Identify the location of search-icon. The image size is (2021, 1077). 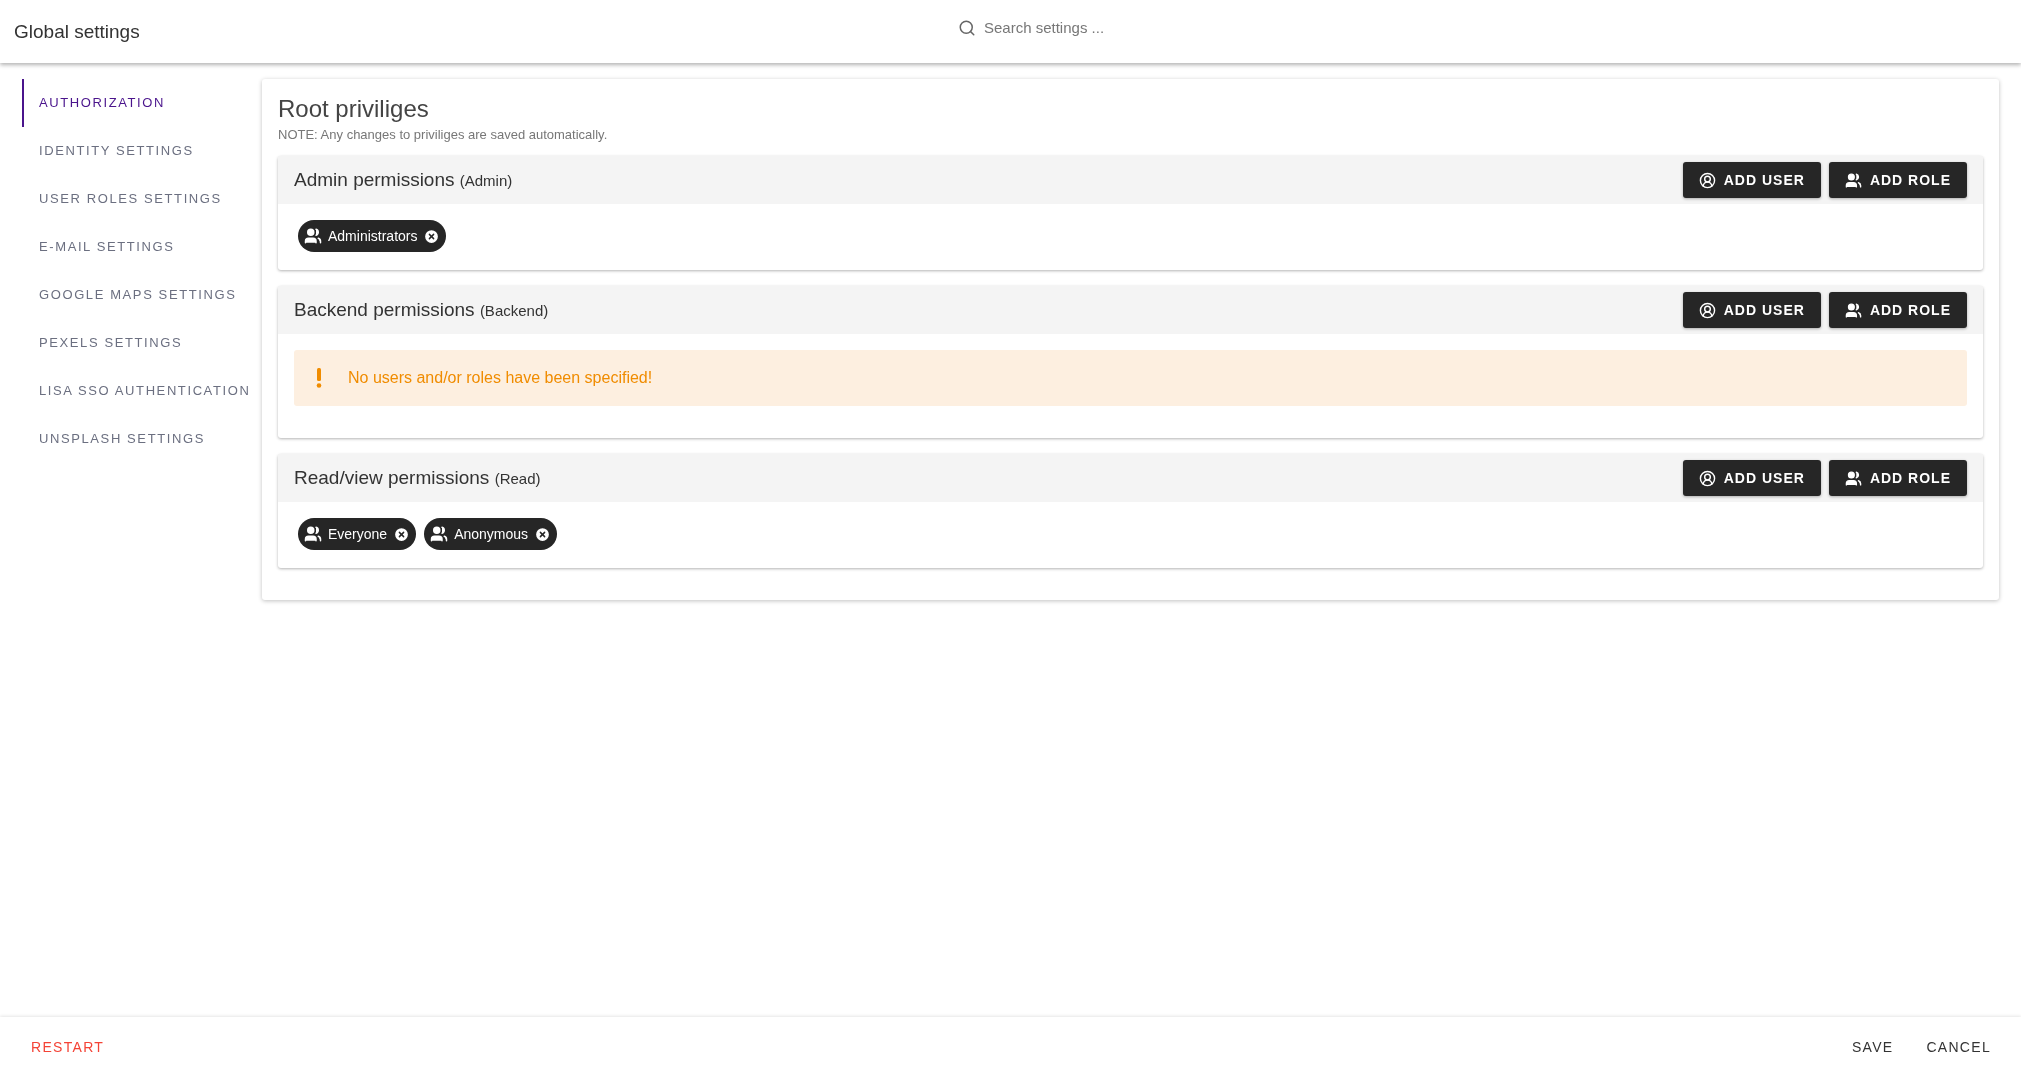
(967, 27).